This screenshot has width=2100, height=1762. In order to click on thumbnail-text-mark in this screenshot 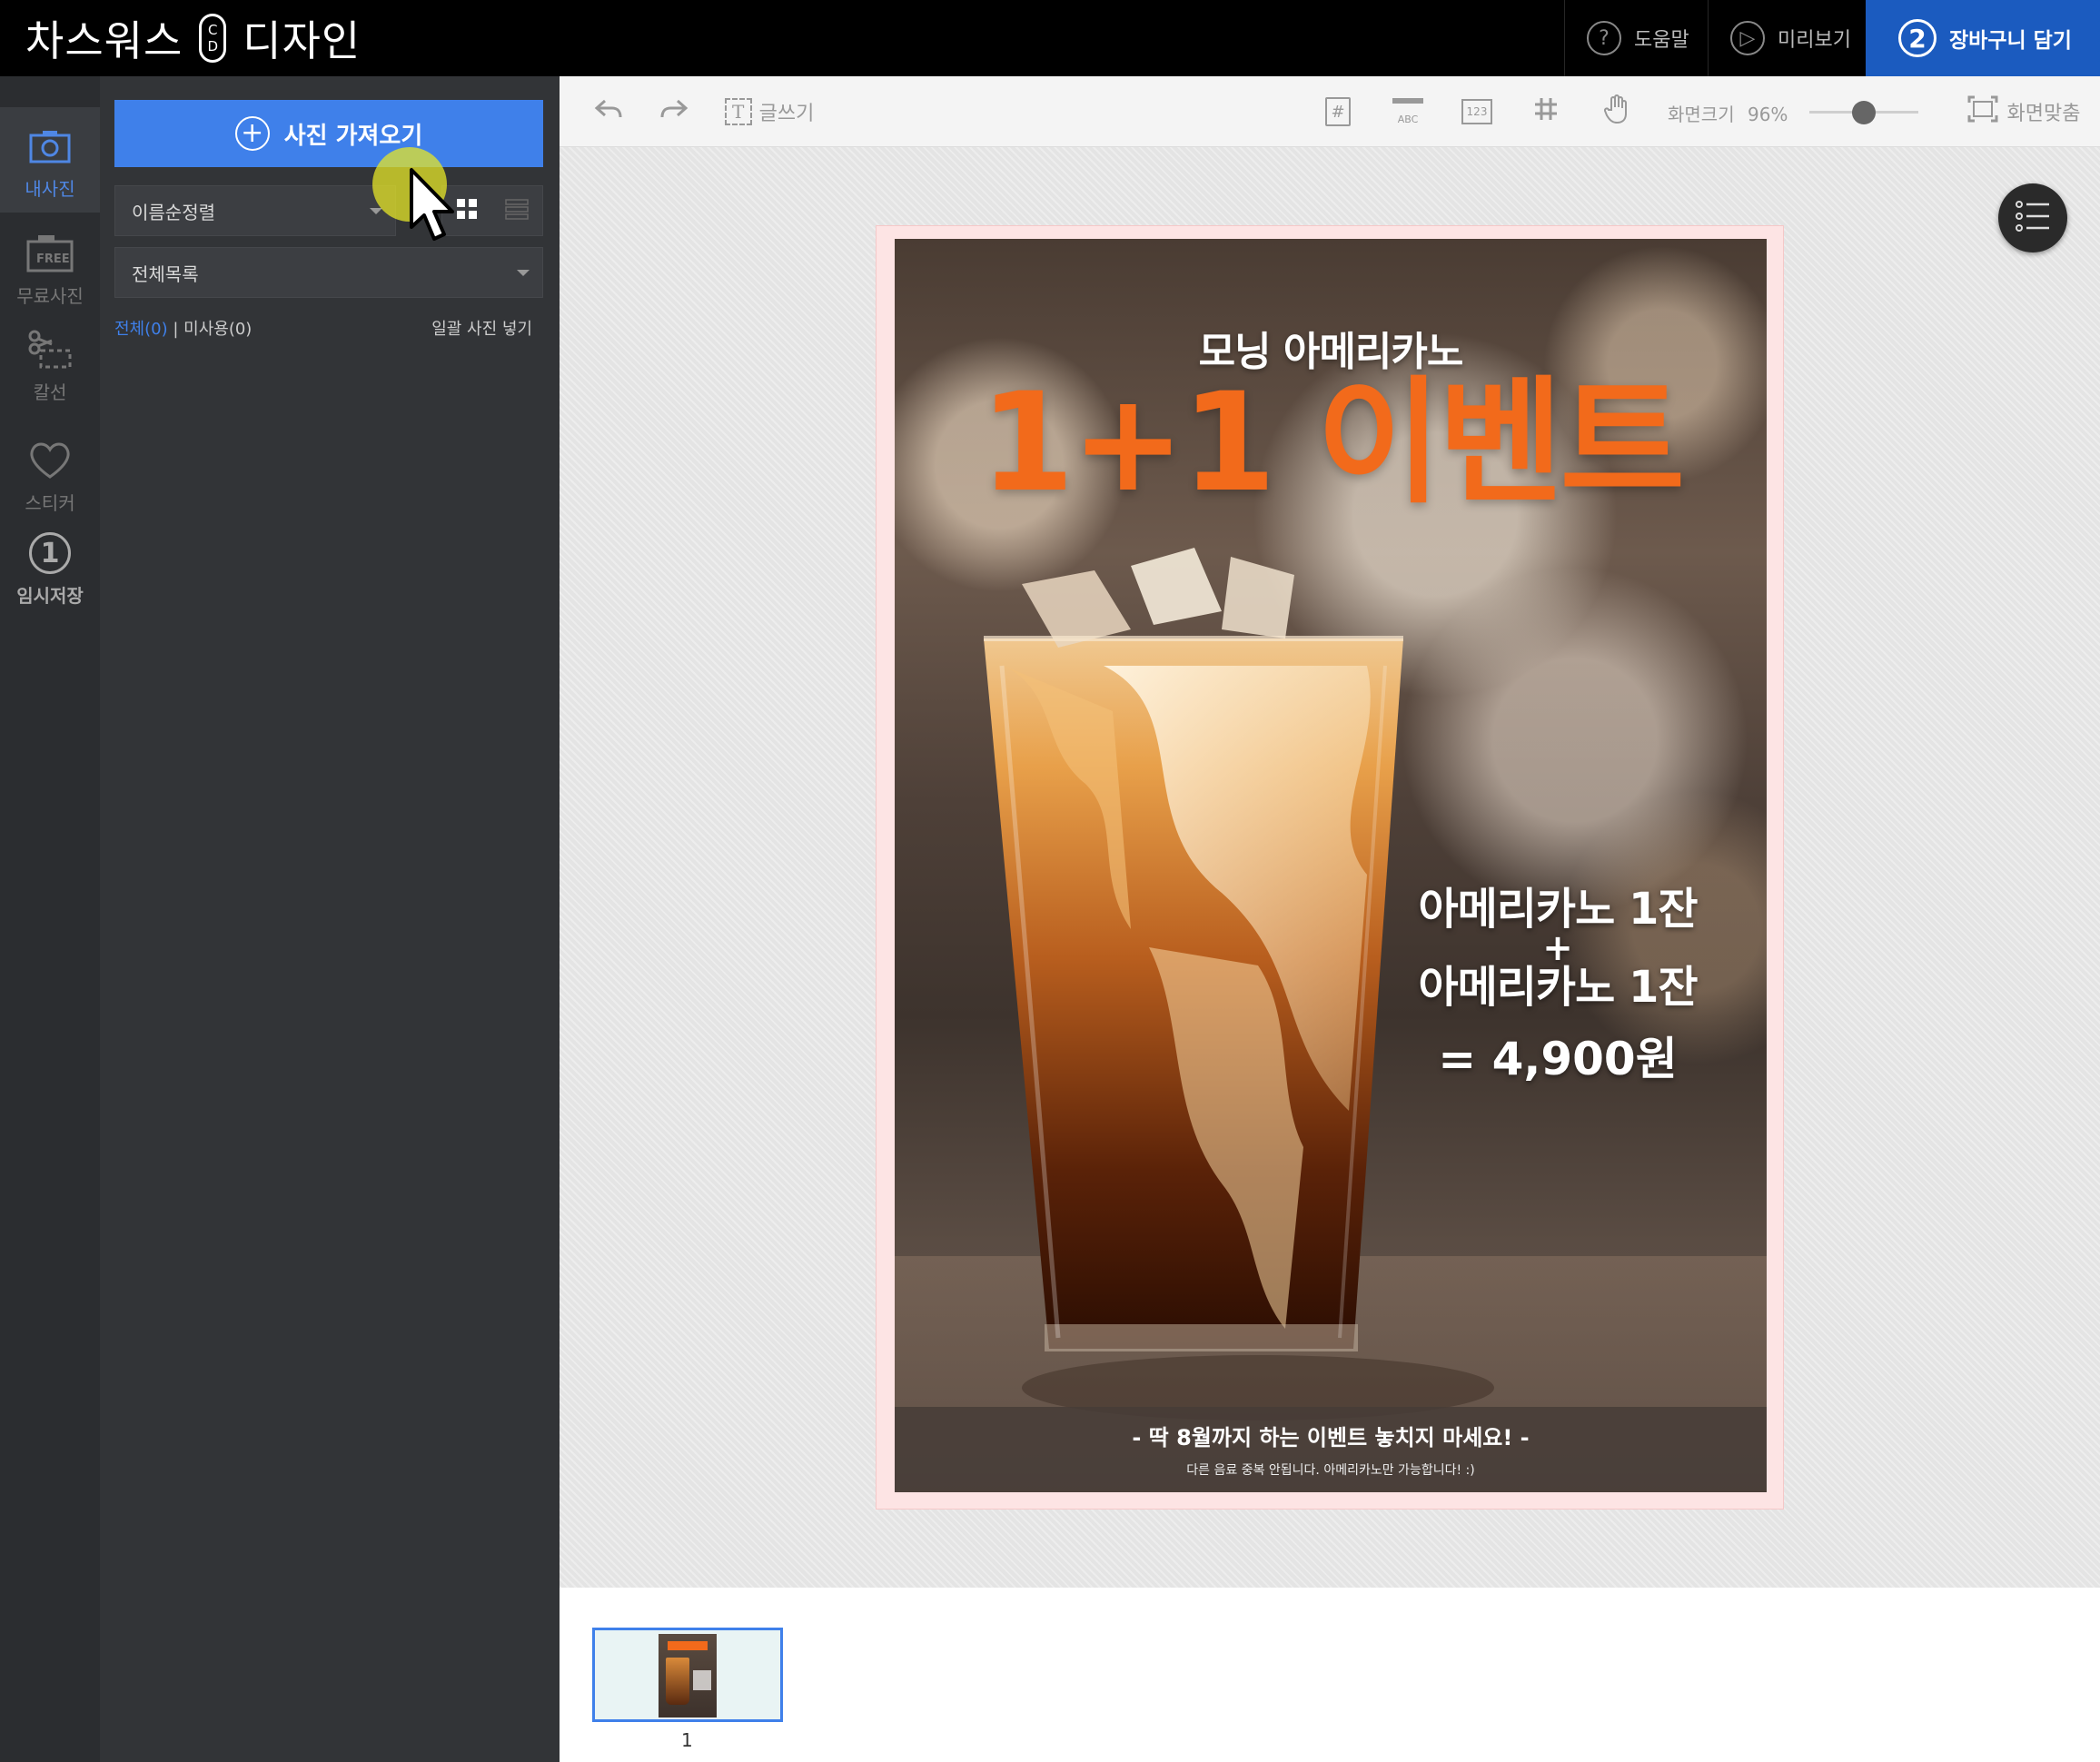, I will do `click(702, 1680)`.